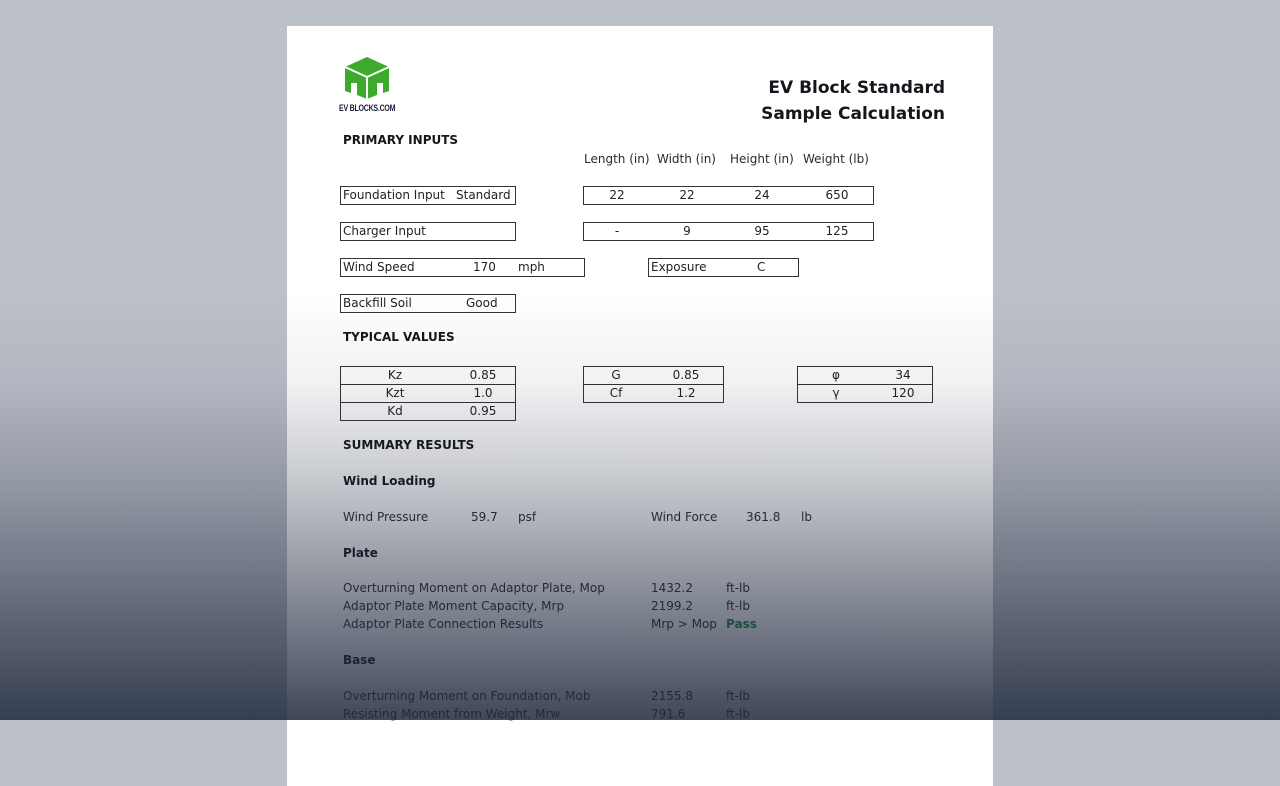 The width and height of the screenshot is (1280, 786). I want to click on g-label: G, so click(616, 375).